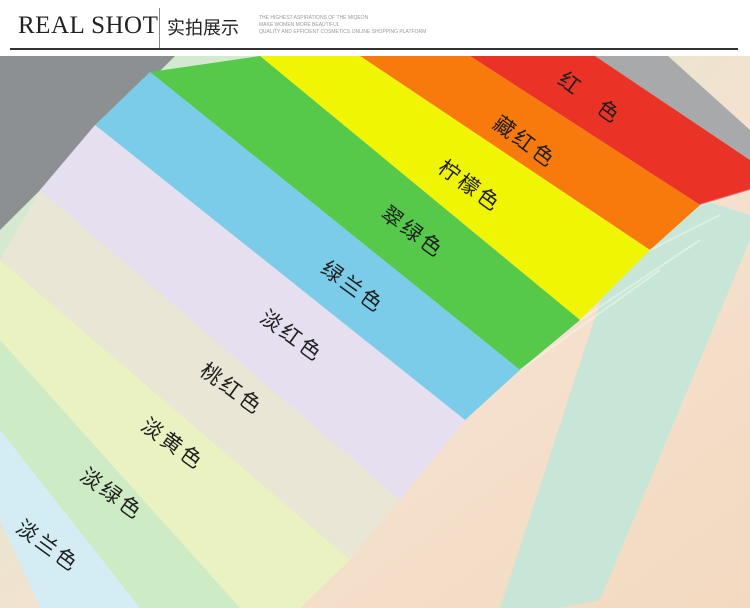 This screenshot has width=750, height=608. What do you see at coordinates (299, 25) in the screenshot?
I see `tagline-line-2: MAKE WOMEN MORE BEAUTIFUL` at bounding box center [299, 25].